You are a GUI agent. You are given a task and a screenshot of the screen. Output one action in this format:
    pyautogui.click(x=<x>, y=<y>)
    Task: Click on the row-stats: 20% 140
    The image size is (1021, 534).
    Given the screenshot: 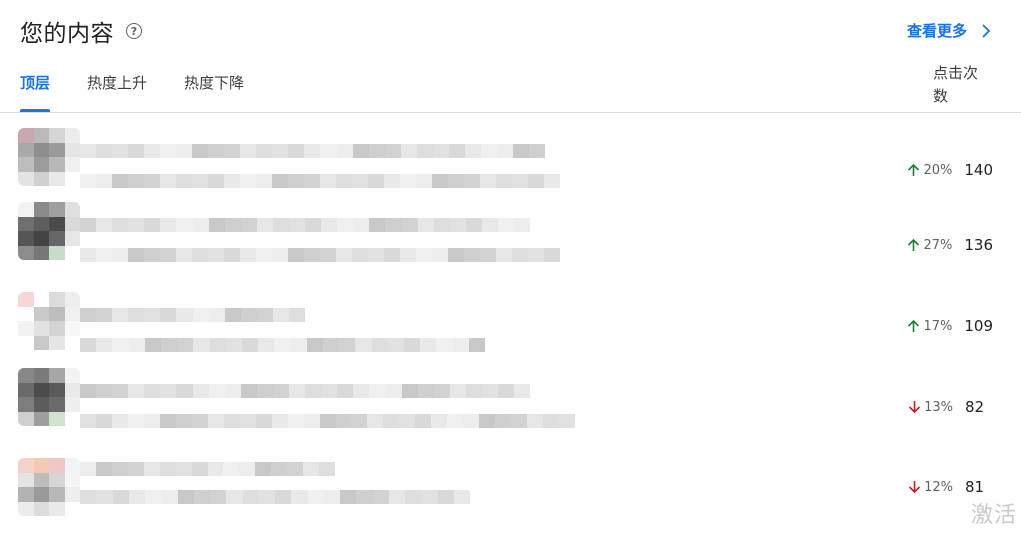 What is the action you would take?
    pyautogui.click(x=950, y=170)
    